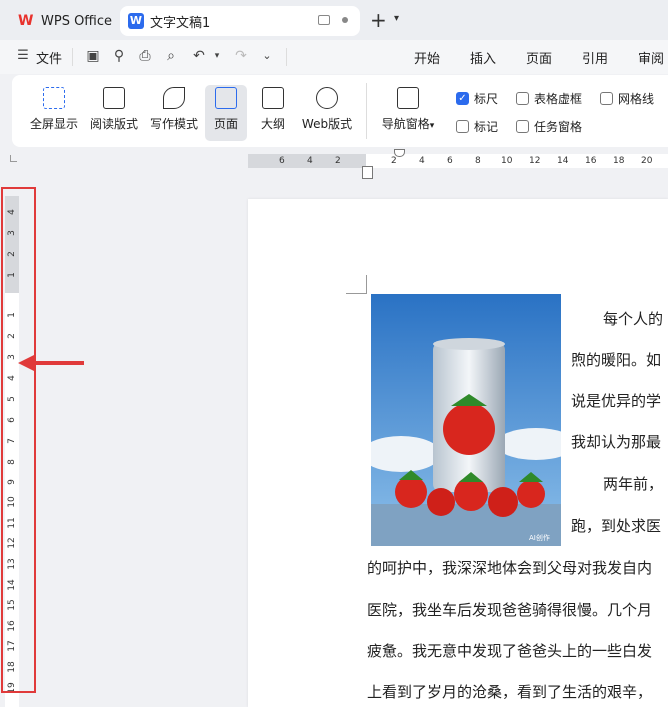  What do you see at coordinates (408, 98) in the screenshot?
I see `navigation-pane-icon` at bounding box center [408, 98].